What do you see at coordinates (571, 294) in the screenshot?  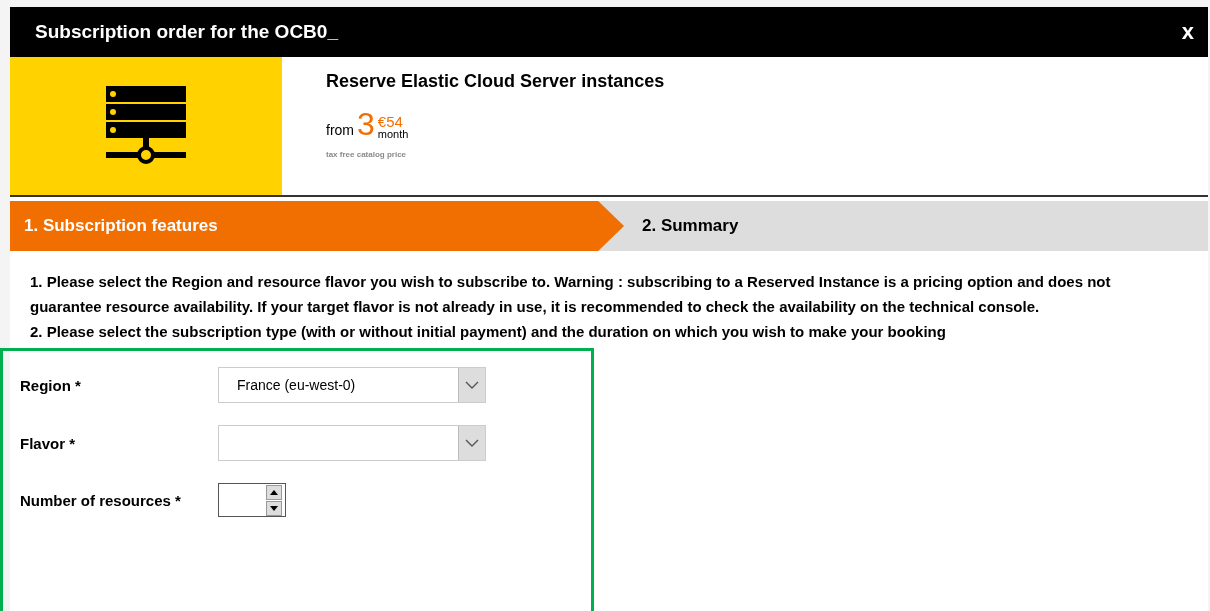 I see `instruction-text: 1. Please select the Region and resource flavor you wish to subscribe to. Warning : subscribing to a Reserved Instance is a pricing option and does not guarantee resource availability. If your target flavor is not already in use, it is recommended to check the availability on the technical console.` at bounding box center [571, 294].